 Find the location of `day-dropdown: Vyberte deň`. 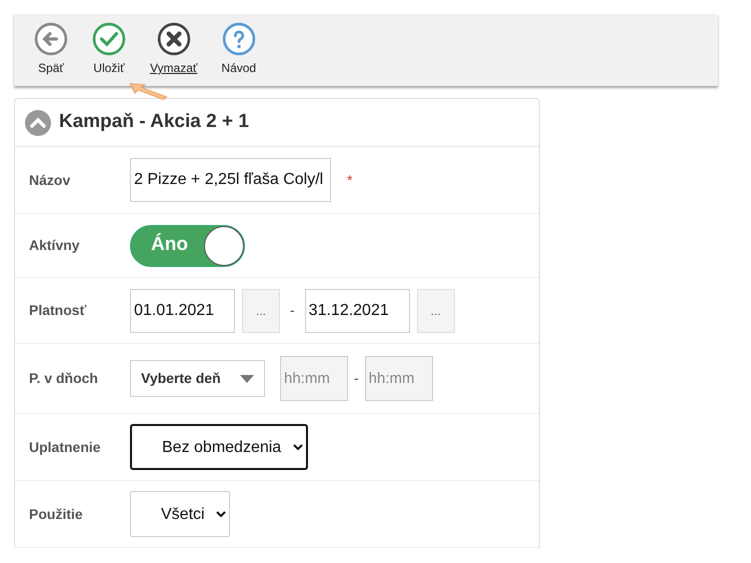

day-dropdown: Vyberte deň is located at coordinates (197, 378).